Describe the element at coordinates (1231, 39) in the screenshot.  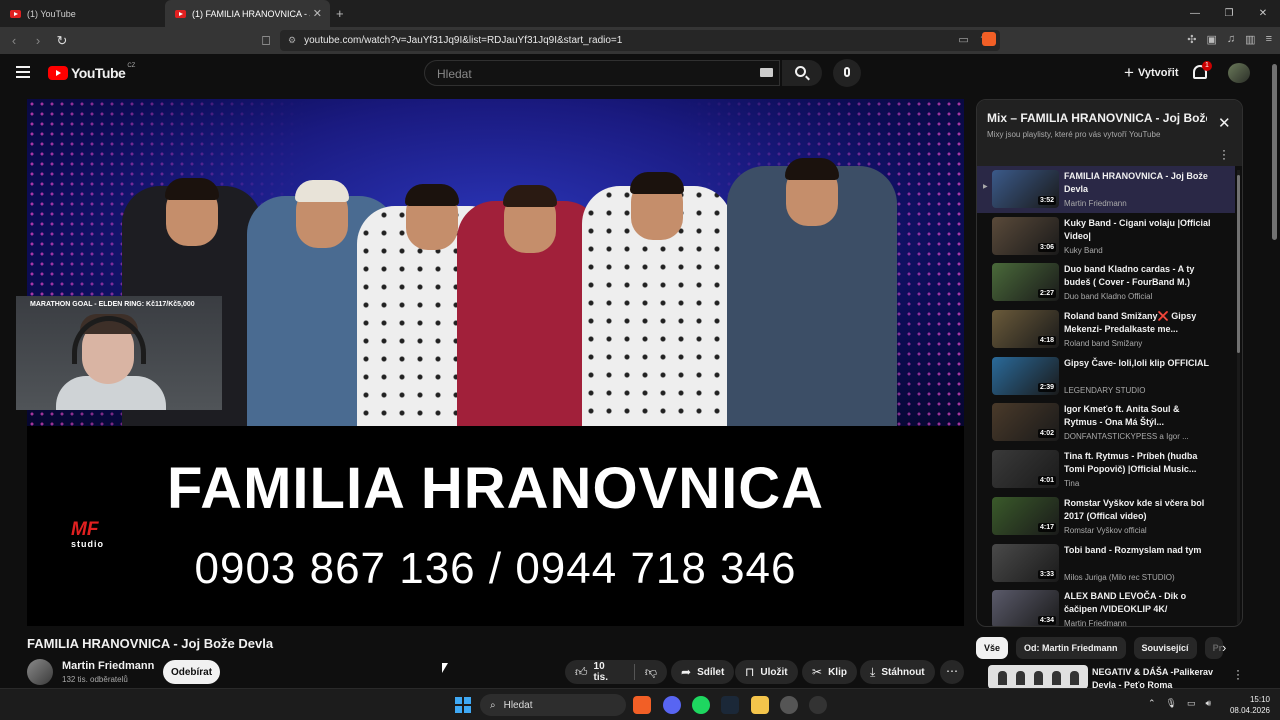
I see `media-icon: ♫` at that location.